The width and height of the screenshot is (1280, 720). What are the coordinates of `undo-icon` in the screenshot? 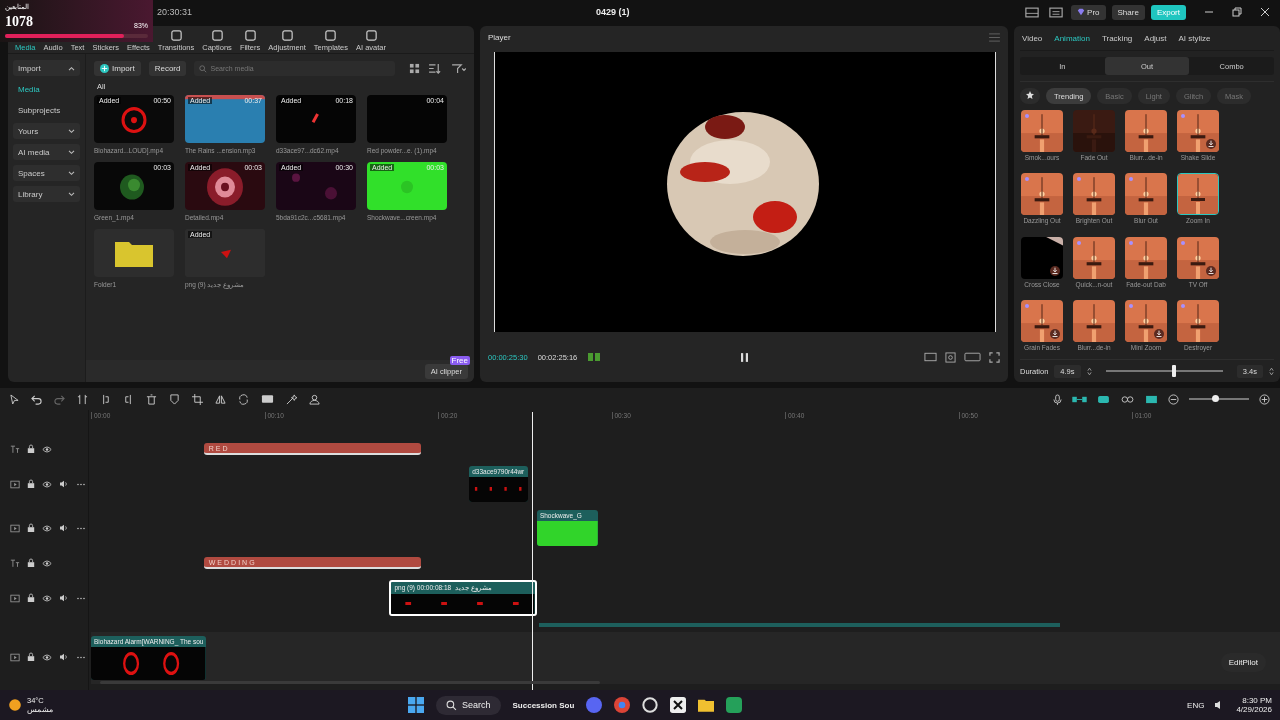 It's located at (36, 399).